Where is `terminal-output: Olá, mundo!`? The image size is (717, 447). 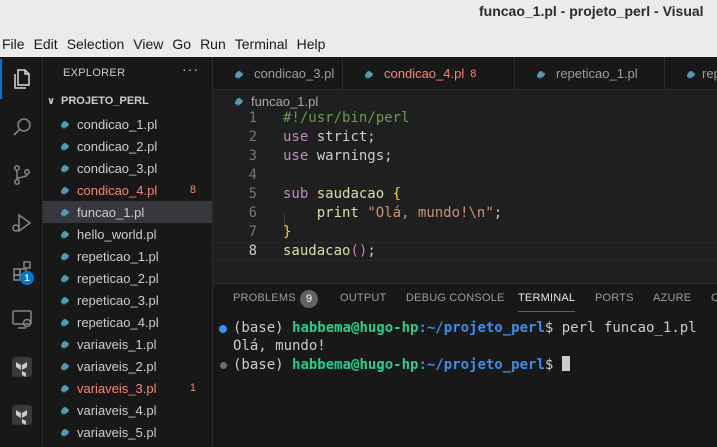
terminal-output: Olá, mundo! is located at coordinates (279, 346).